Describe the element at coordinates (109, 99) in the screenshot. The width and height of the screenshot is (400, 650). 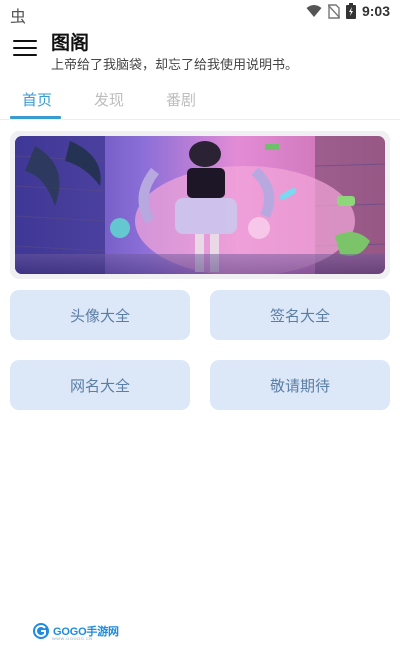
I see `tab-discover: 发现` at that location.